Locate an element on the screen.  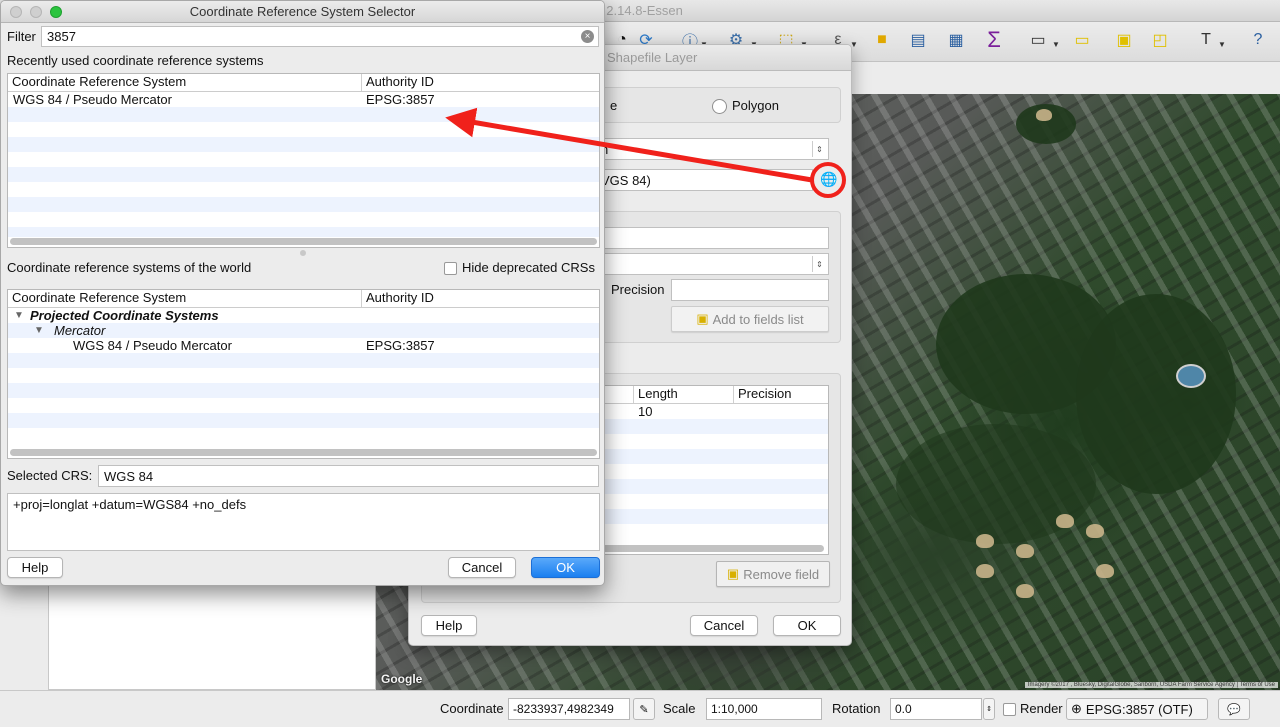
tree-group-label: Projected Coordinate Systems is located at coordinates (124, 315).